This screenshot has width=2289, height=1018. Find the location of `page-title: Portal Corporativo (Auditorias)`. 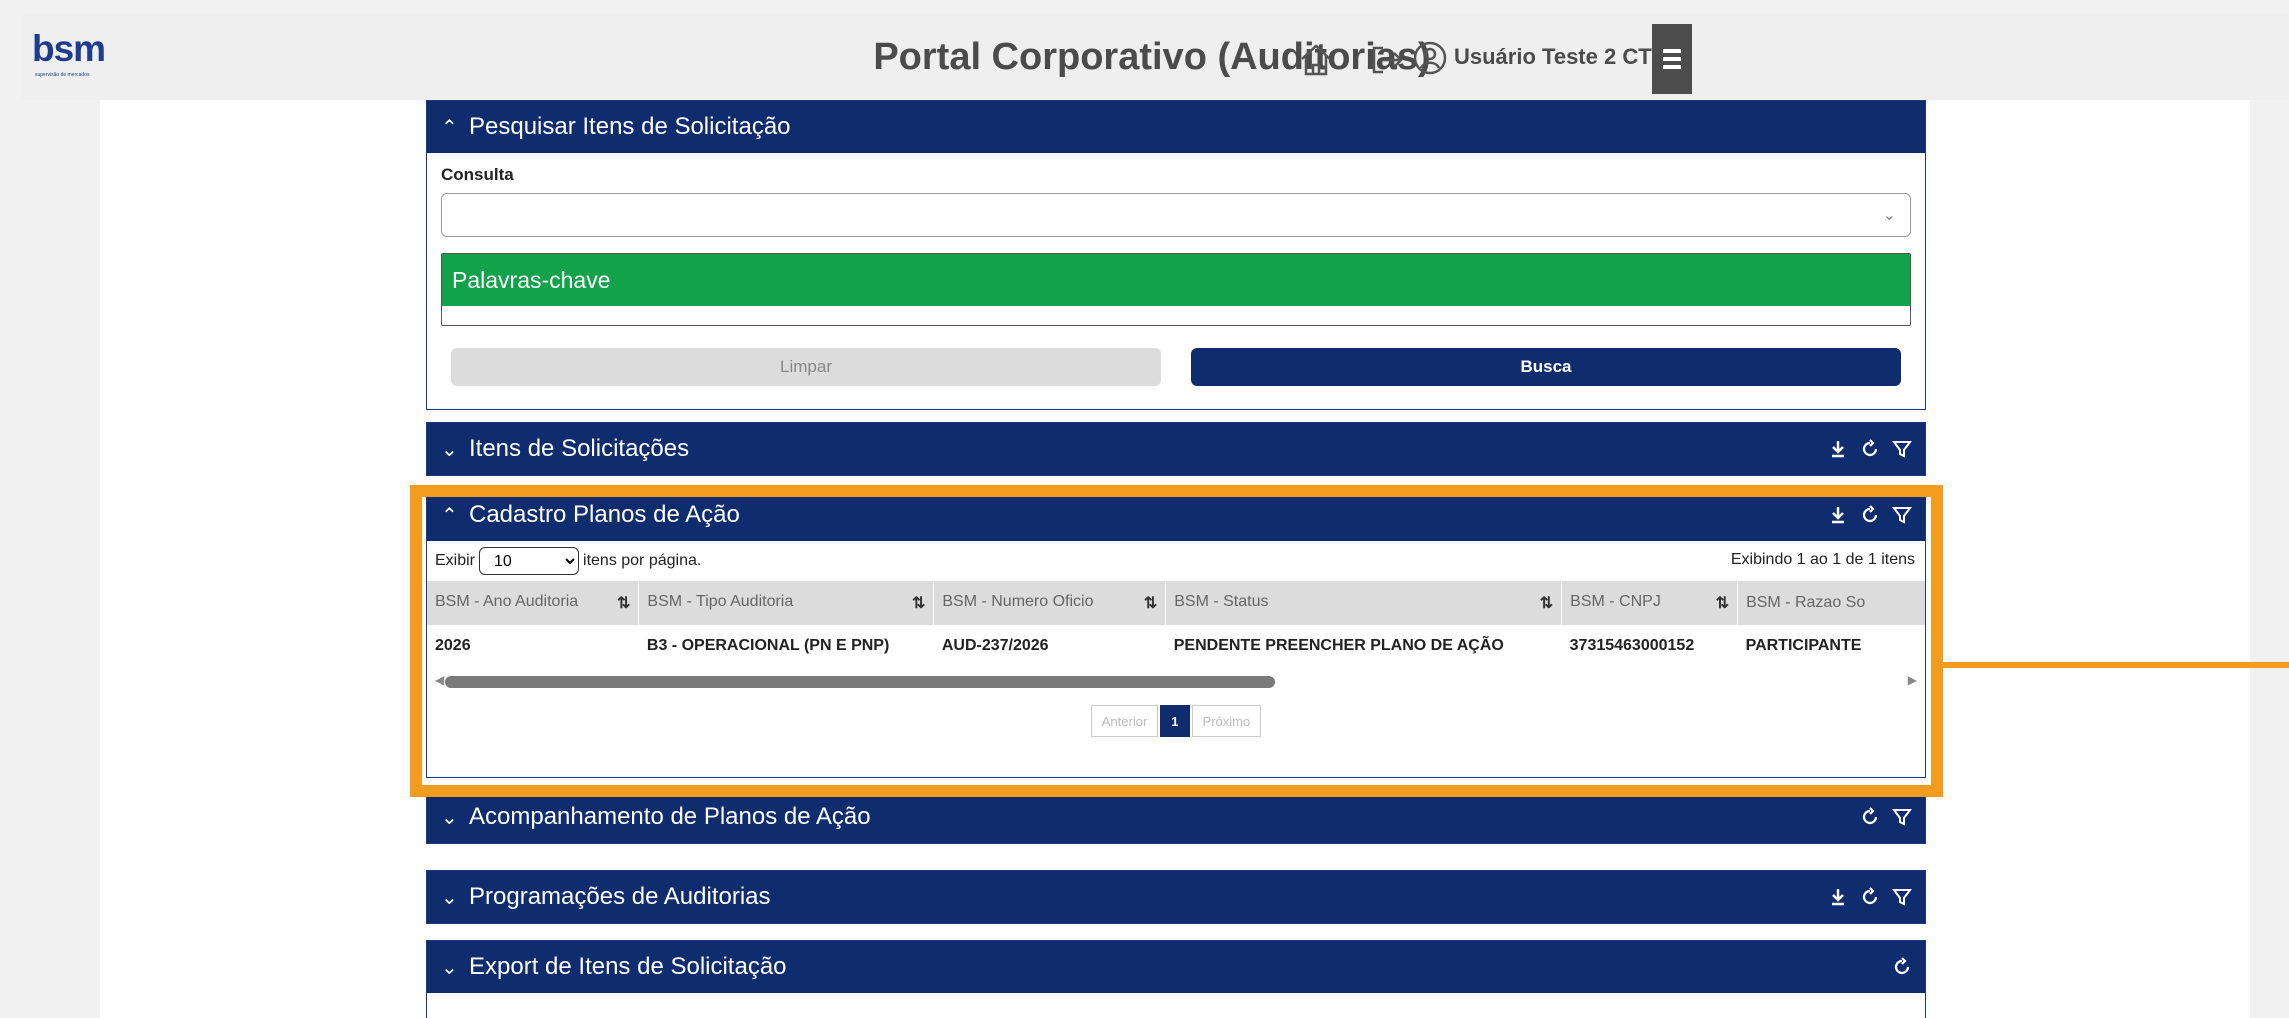

page-title: Portal Corporativo (Auditorias) is located at coordinates (1152, 57).